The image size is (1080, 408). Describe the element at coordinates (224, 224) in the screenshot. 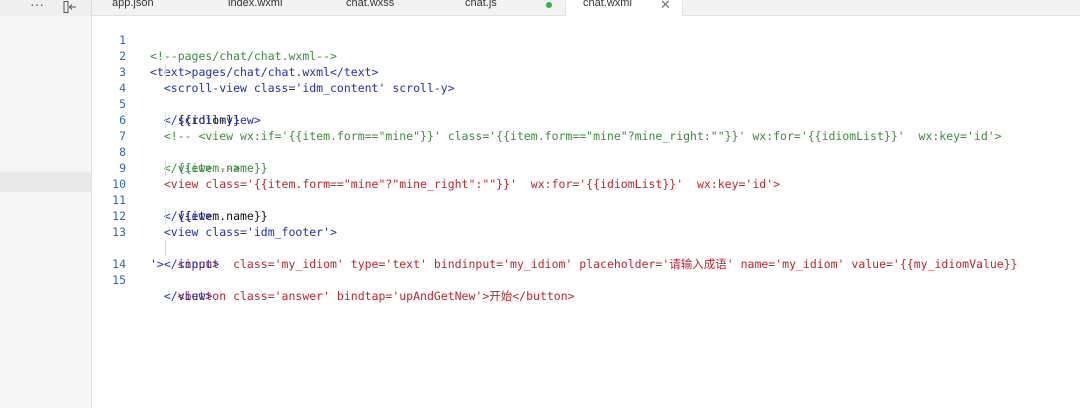

I see `code-line: 12 <view class='idm_footer'>` at that location.